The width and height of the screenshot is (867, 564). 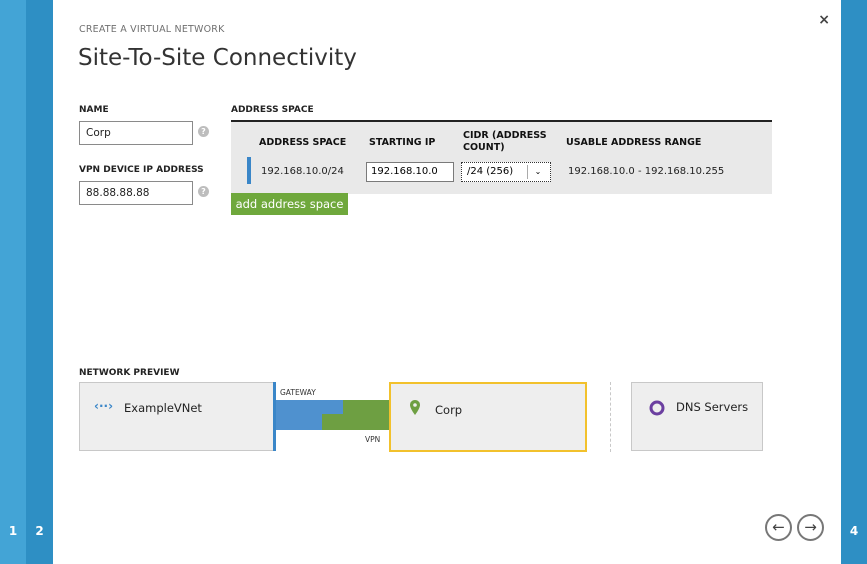 I want to click on wizard-caption: CREATE A VIRTUAL NETWORK, so click(x=152, y=29).